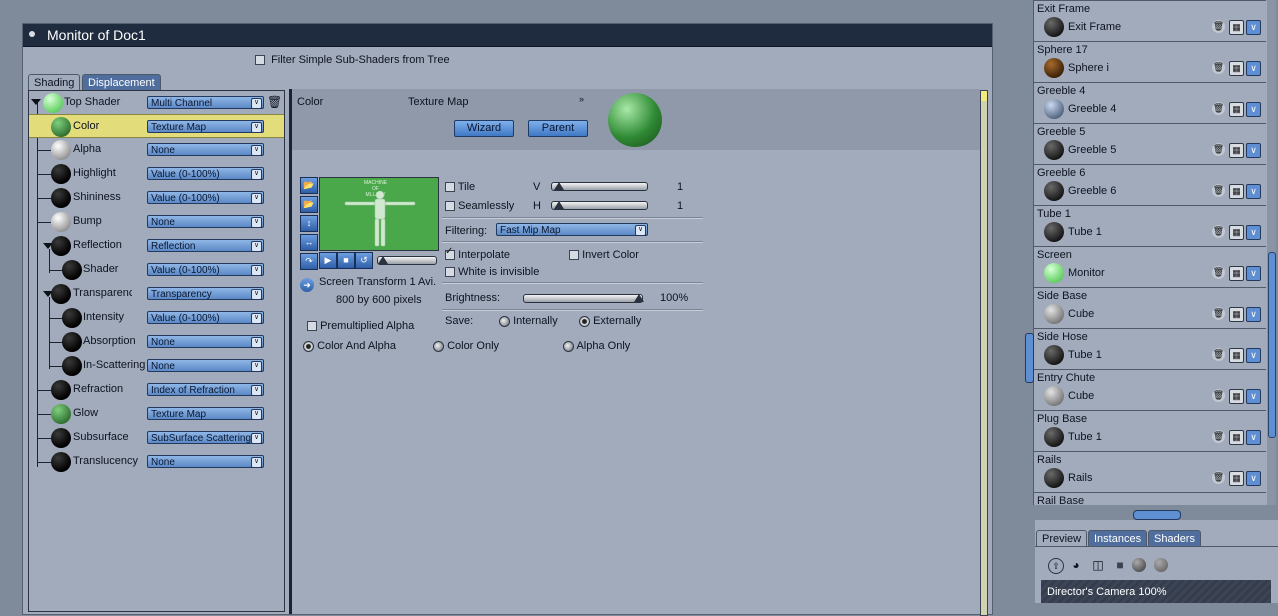 Image resolution: width=1278 pixels, height=616 pixels. I want to click on tree-row-refraction: Refraction Index of Refraction ∨, so click(156, 390).